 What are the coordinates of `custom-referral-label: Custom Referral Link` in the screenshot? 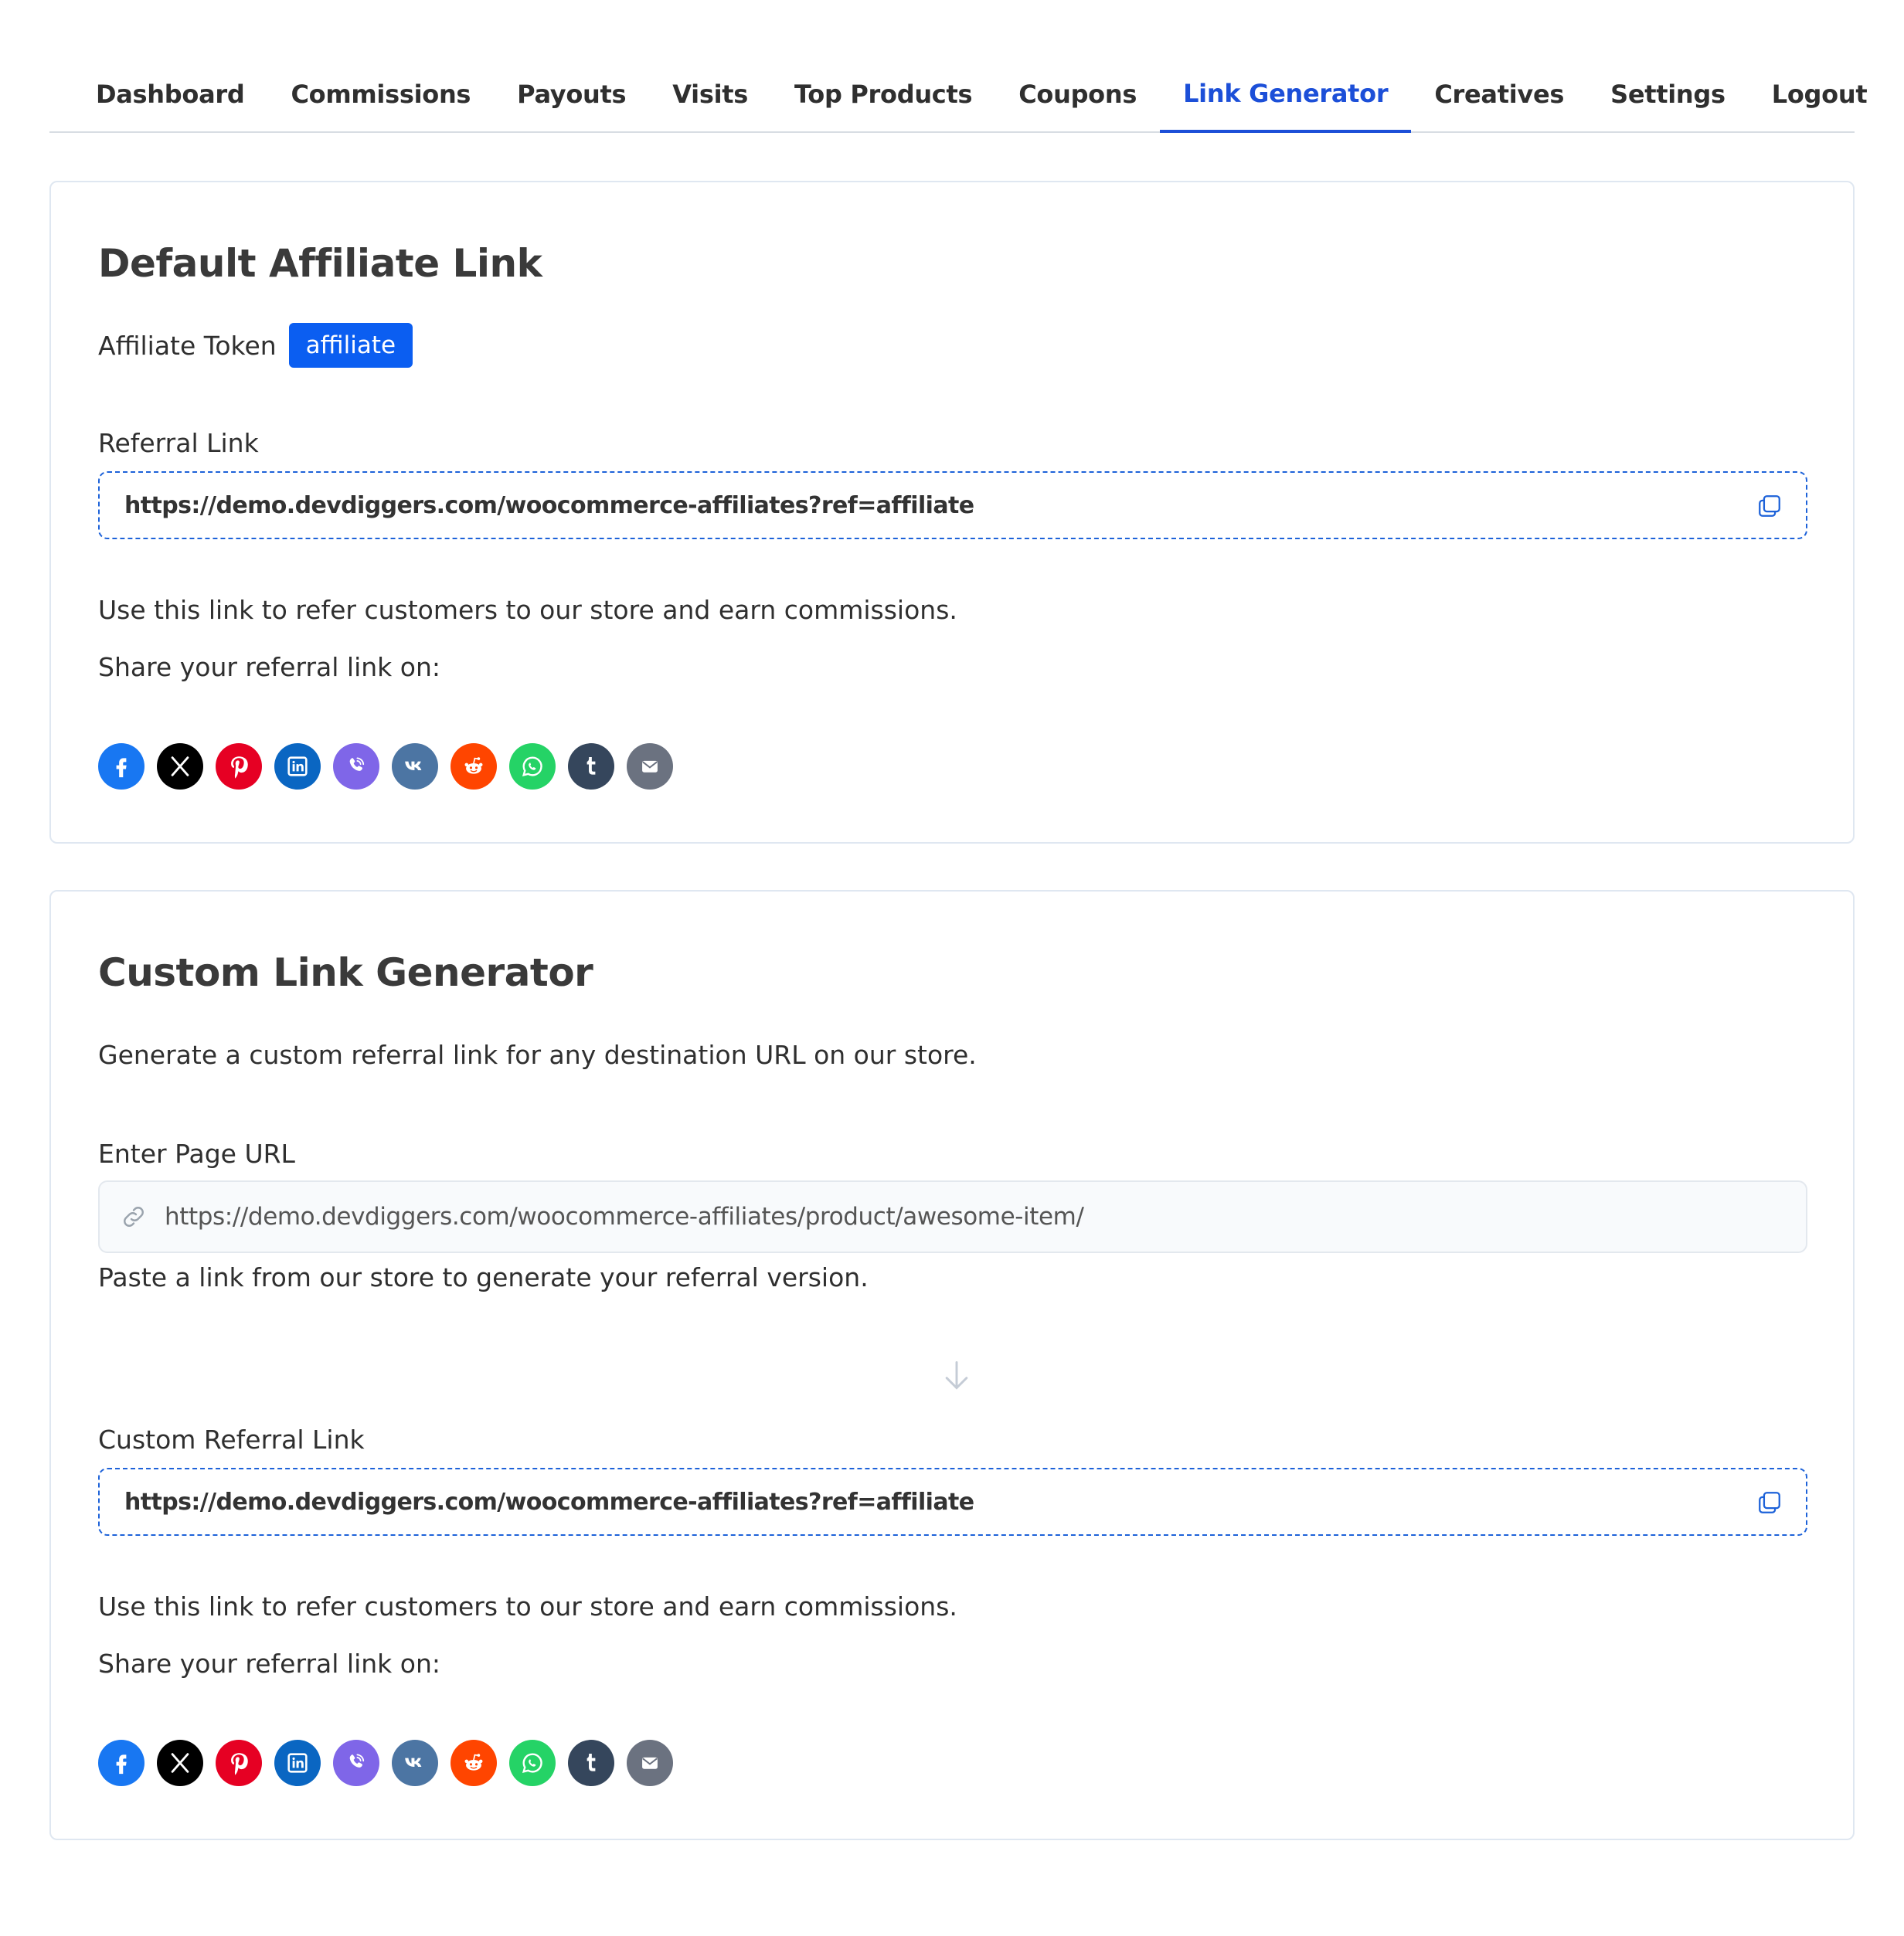 It's located at (232, 1440).